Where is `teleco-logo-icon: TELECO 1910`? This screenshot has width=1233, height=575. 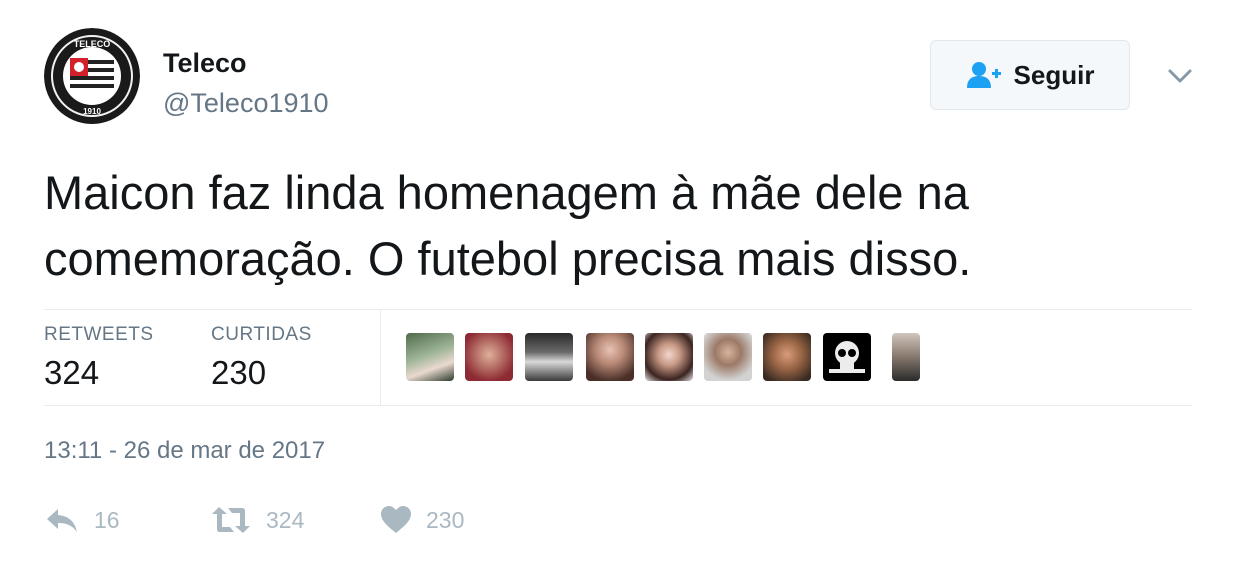
teleco-logo-icon: TELECO 1910 is located at coordinates (92, 76).